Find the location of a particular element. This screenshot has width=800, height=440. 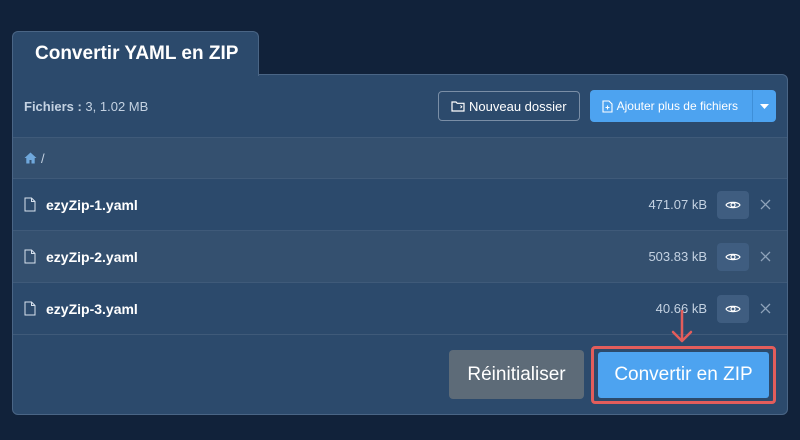

files-label: Fichiers : is located at coordinates (53, 106).